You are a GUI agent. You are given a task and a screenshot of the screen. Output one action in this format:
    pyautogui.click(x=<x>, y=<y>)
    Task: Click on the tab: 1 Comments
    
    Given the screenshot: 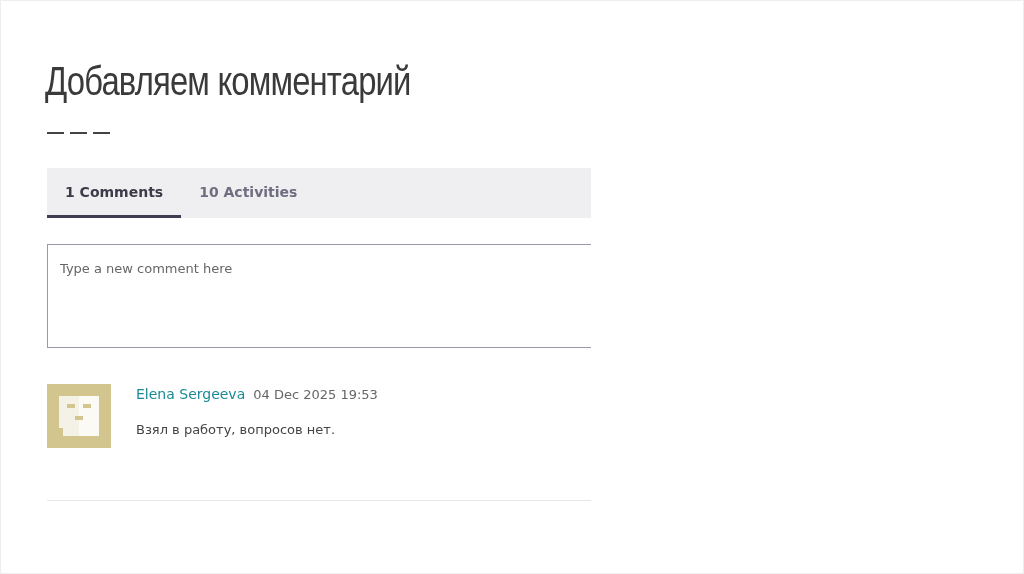 What is the action you would take?
    pyautogui.click(x=114, y=193)
    